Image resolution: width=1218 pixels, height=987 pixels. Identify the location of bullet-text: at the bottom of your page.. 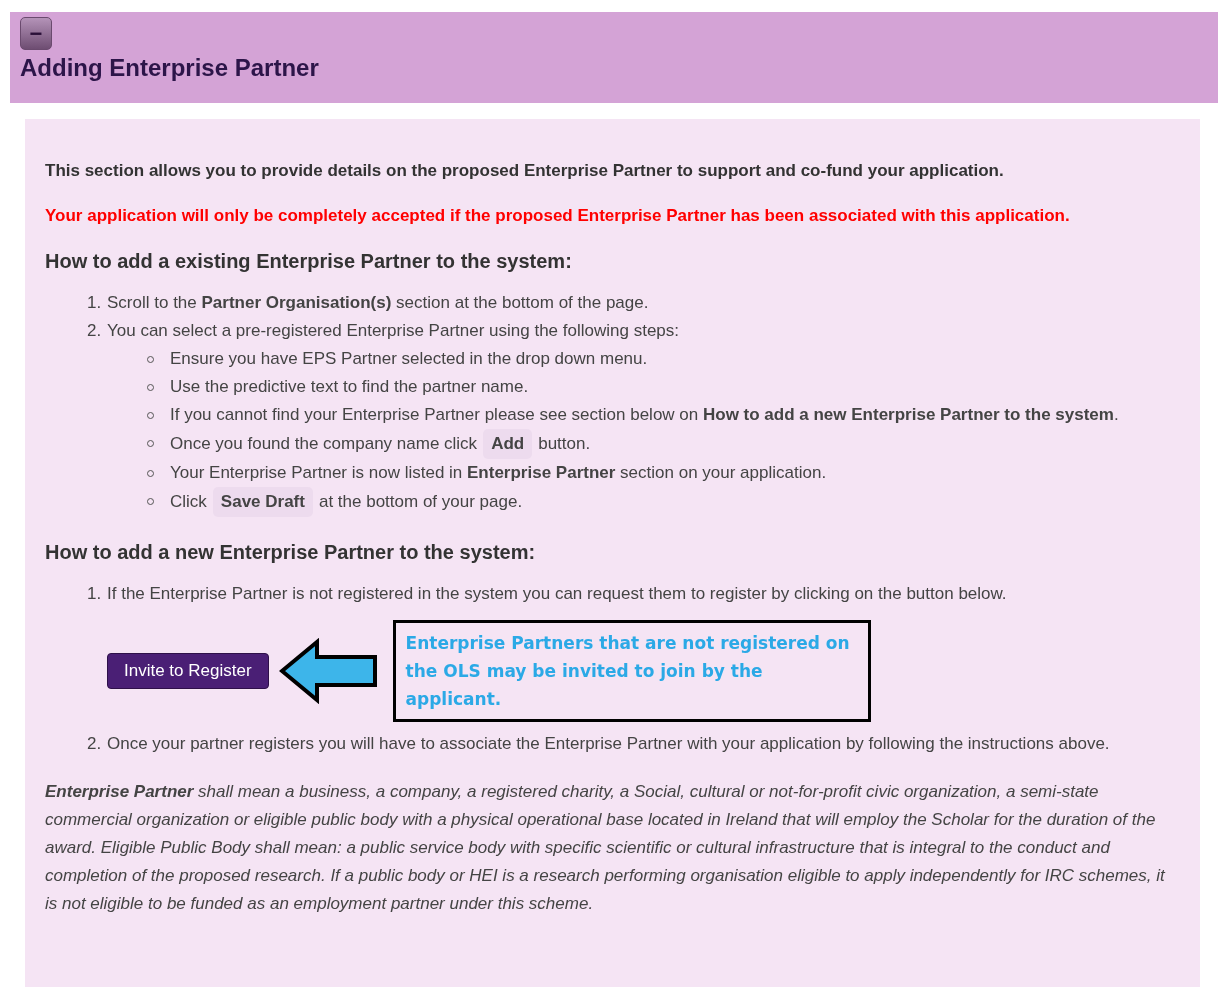
(420, 502).